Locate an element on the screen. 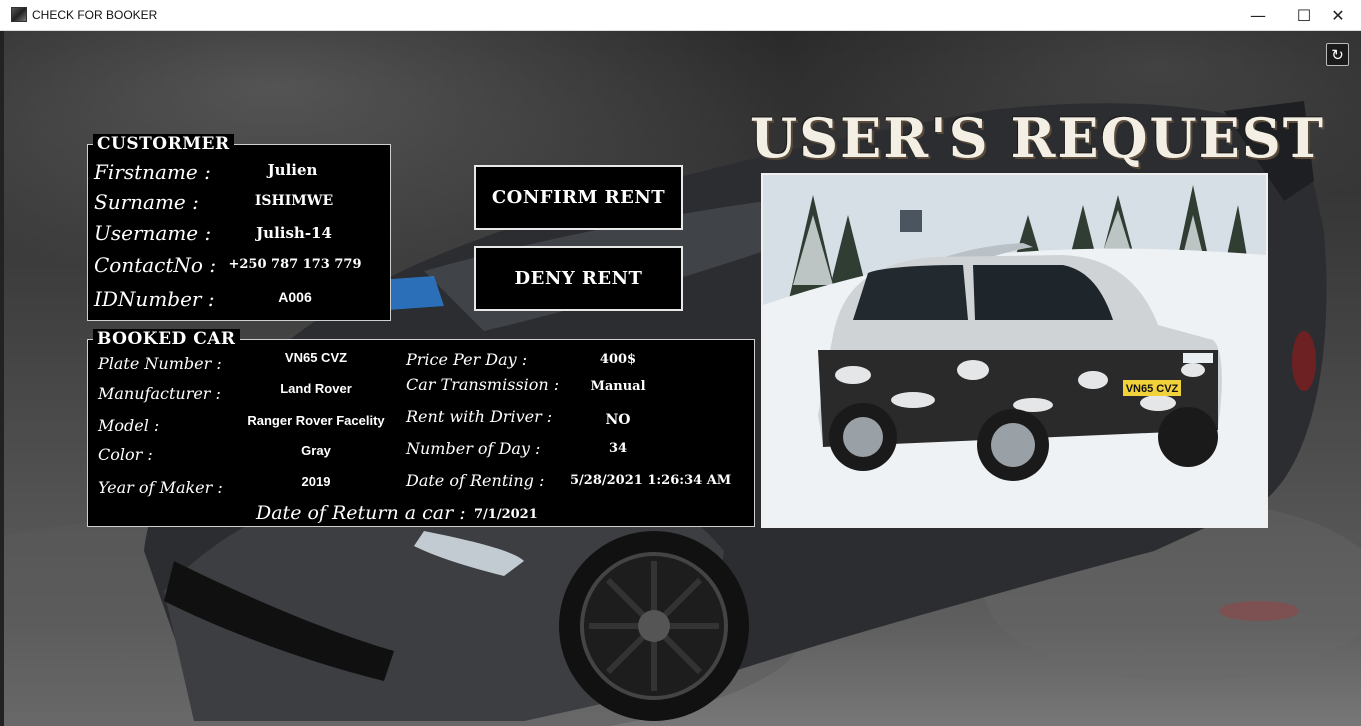 The height and width of the screenshot is (726, 1361). year-of-maker-value: 2019 is located at coordinates (316, 481).